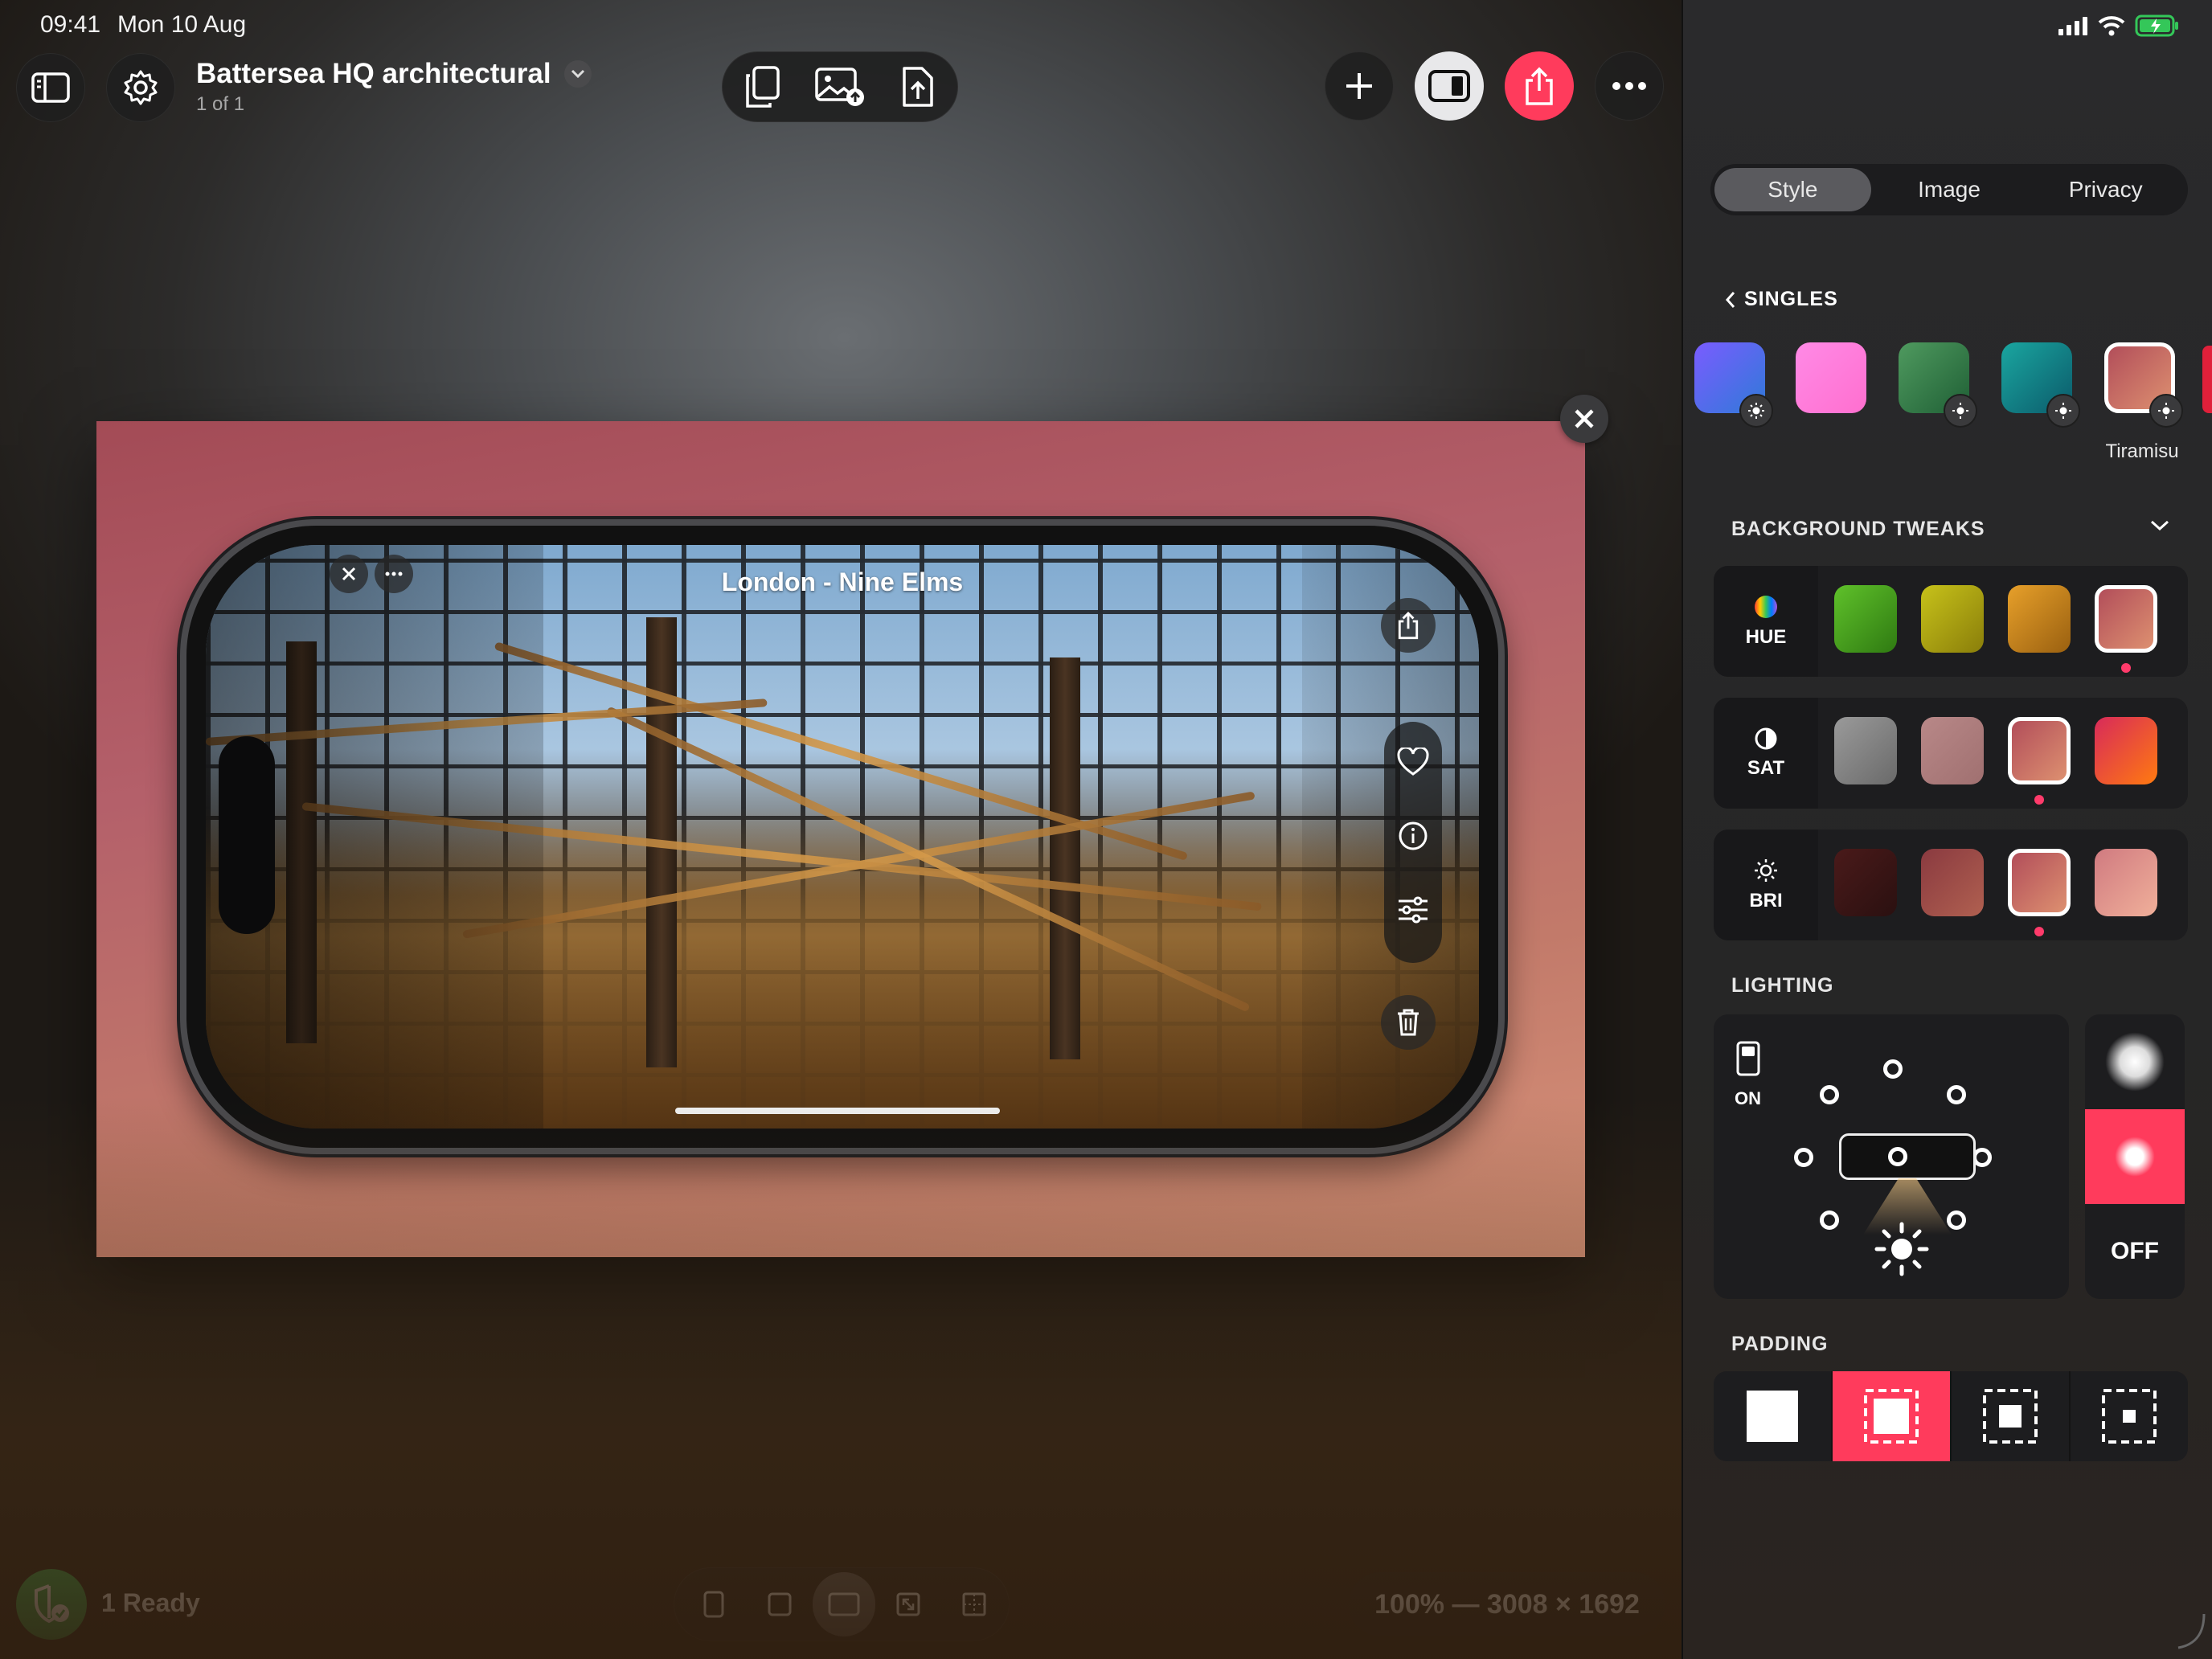 Image resolution: width=2212 pixels, height=1659 pixels. What do you see at coordinates (1830, 1094) in the screenshot?
I see `light-position-top-left` at bounding box center [1830, 1094].